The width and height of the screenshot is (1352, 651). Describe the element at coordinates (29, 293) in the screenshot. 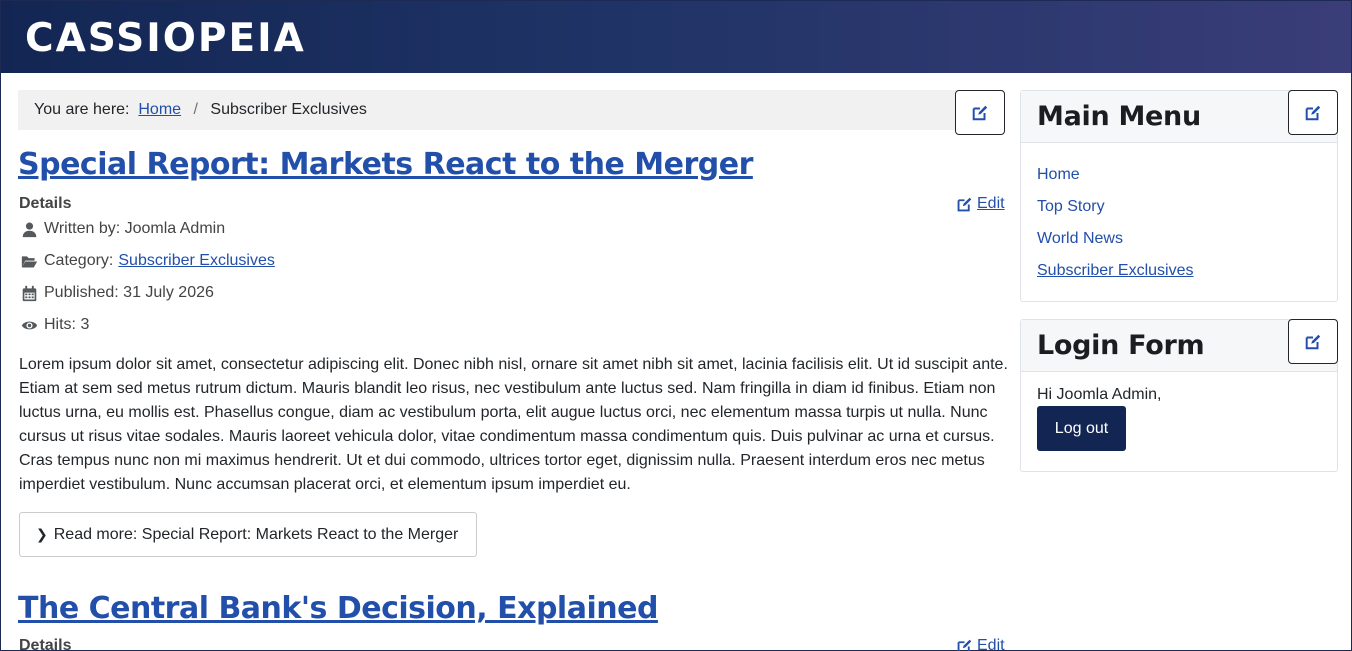

I see `calendar-icon` at that location.